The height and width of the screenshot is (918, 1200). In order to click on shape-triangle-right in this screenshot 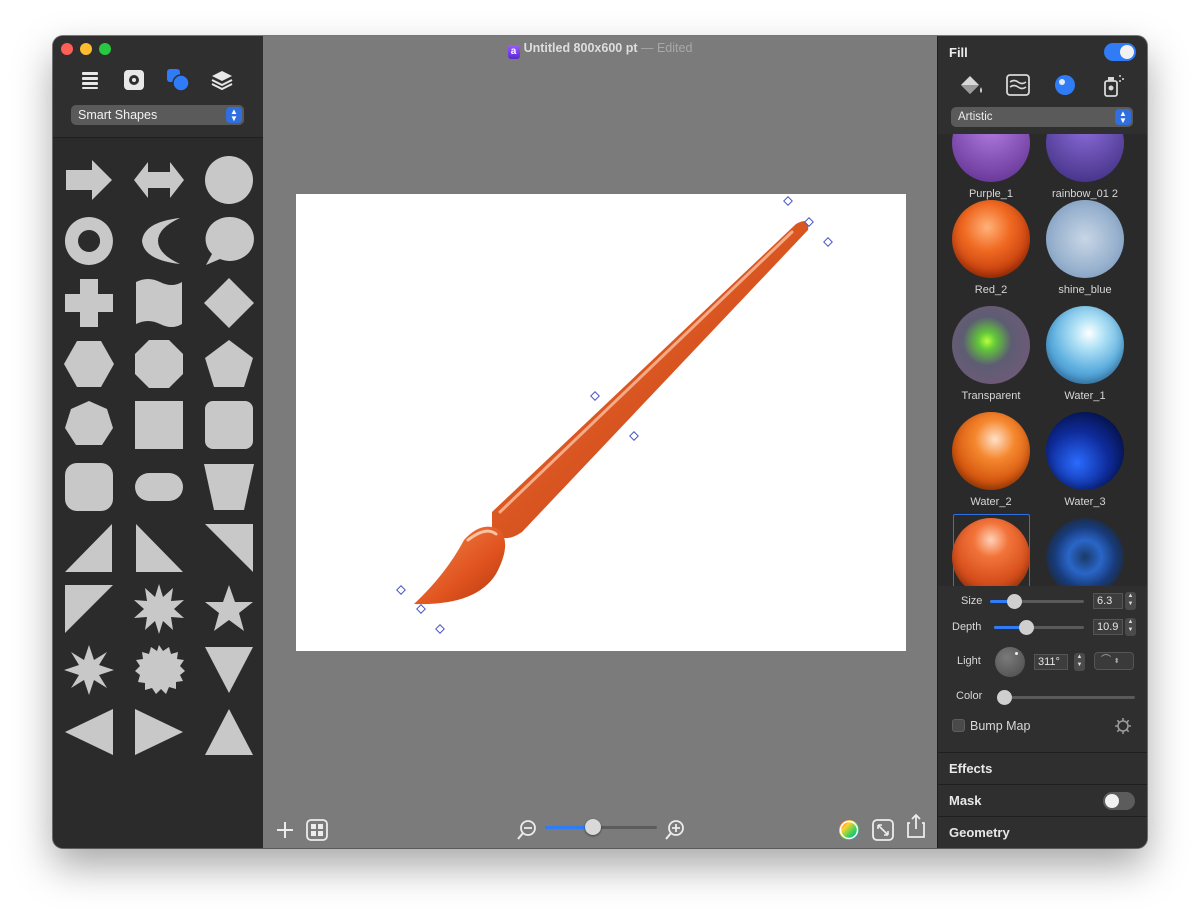, I will do `click(159, 732)`.